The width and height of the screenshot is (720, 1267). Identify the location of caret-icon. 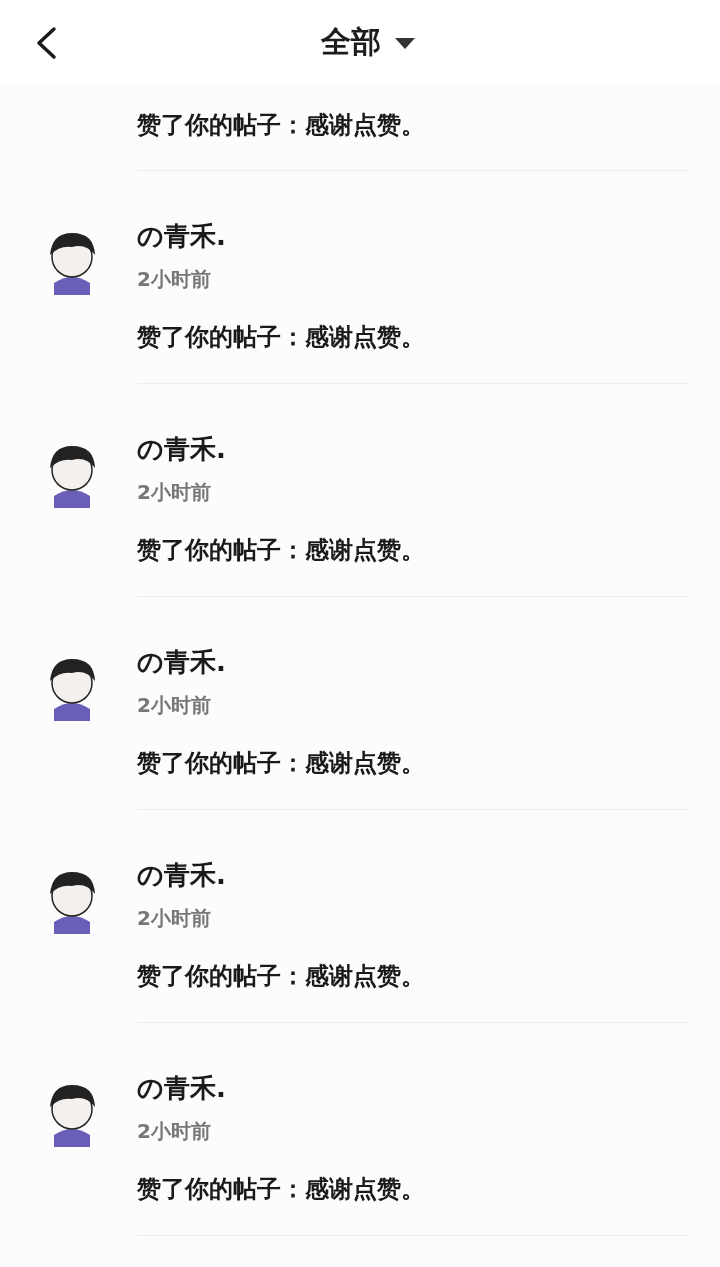
(405, 42).